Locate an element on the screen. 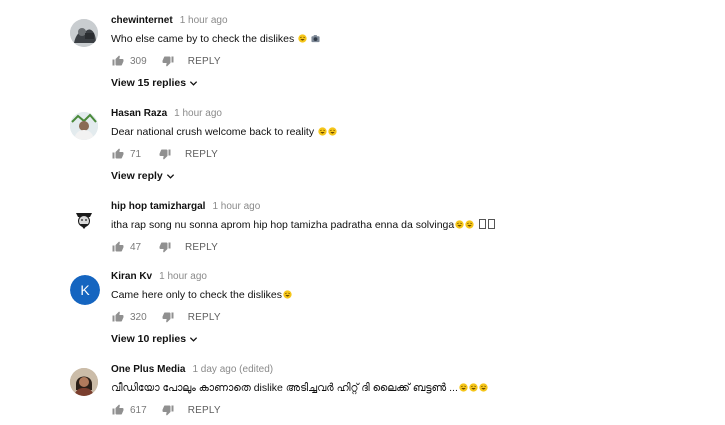  comment-meta: One Plus Media 1 day ago (edited) is located at coordinates (413, 369).